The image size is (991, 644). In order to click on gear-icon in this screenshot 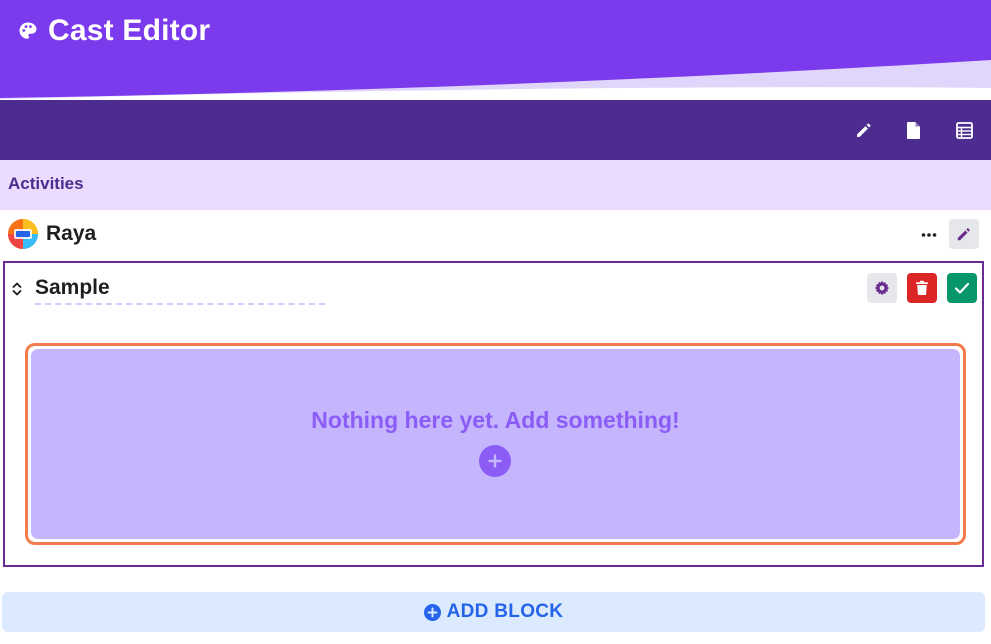, I will do `click(882, 288)`.